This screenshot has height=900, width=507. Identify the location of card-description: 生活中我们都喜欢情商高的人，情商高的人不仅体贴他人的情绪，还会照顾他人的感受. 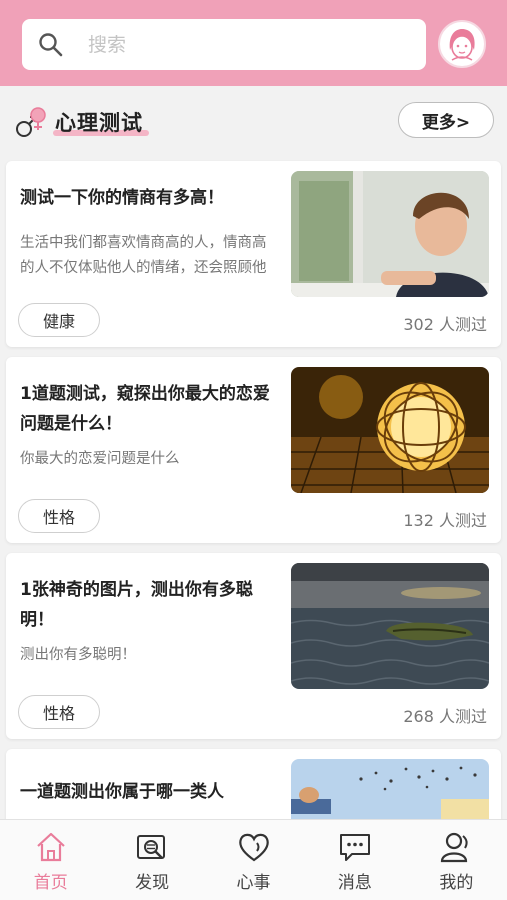
(143, 255).